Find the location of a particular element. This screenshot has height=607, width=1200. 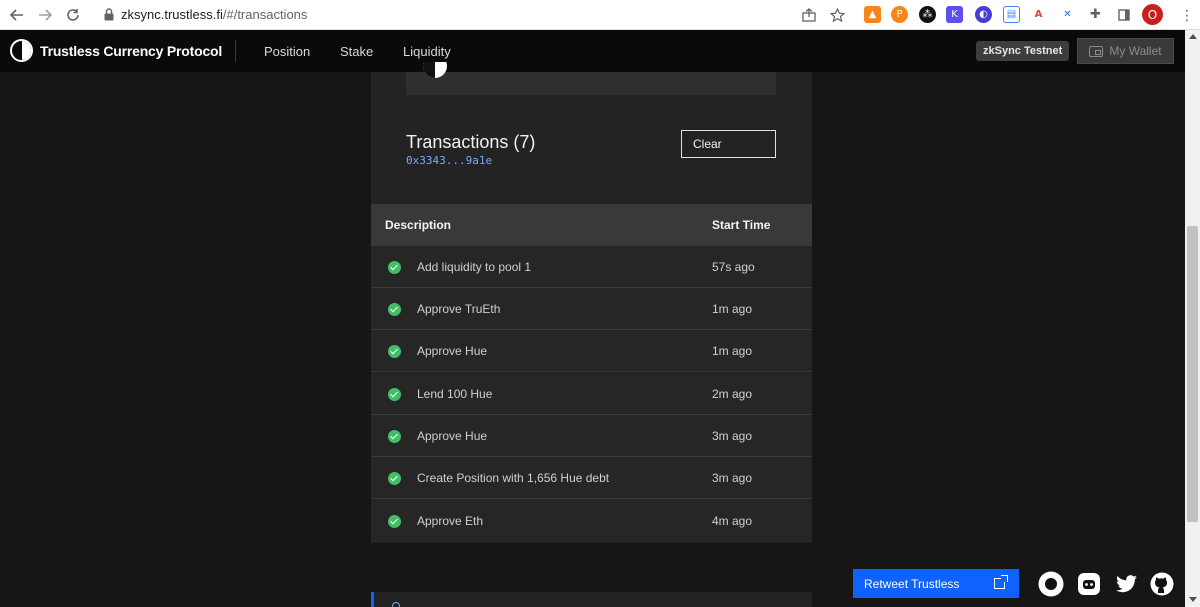

x-icon: ✕ is located at coordinates (1067, 14).